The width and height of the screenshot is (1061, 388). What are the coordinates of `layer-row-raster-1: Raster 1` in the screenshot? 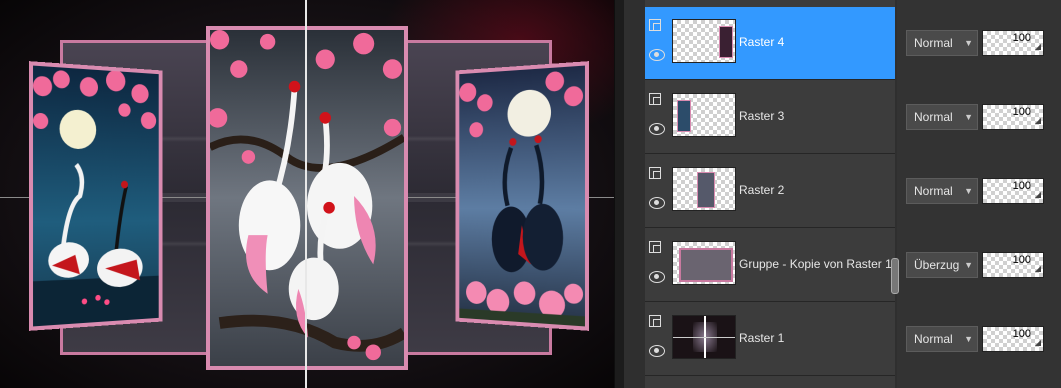 It's located at (770, 339).